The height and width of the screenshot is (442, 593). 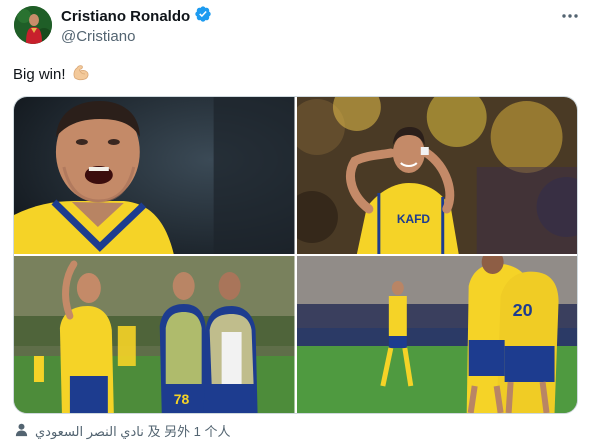 I want to click on tagged-users-text: نادي النصر السعودي 及 另外 1 个人, so click(x=133, y=430).